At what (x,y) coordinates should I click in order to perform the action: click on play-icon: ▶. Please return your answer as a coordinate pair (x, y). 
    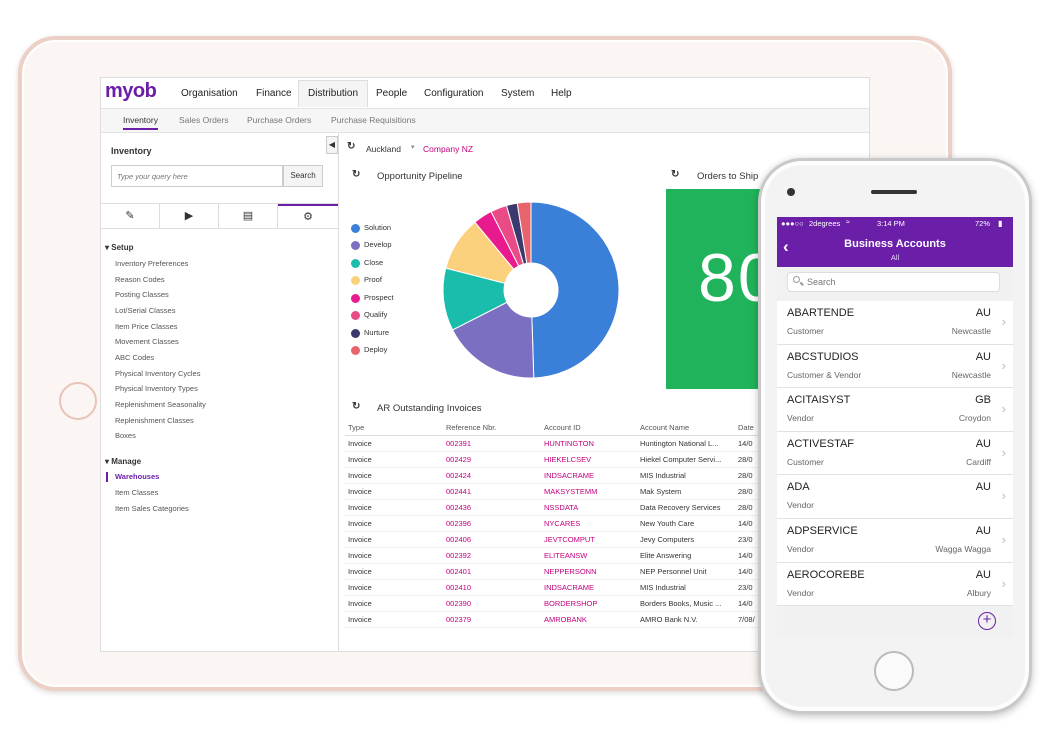
    Looking at the image, I should click on (189, 216).